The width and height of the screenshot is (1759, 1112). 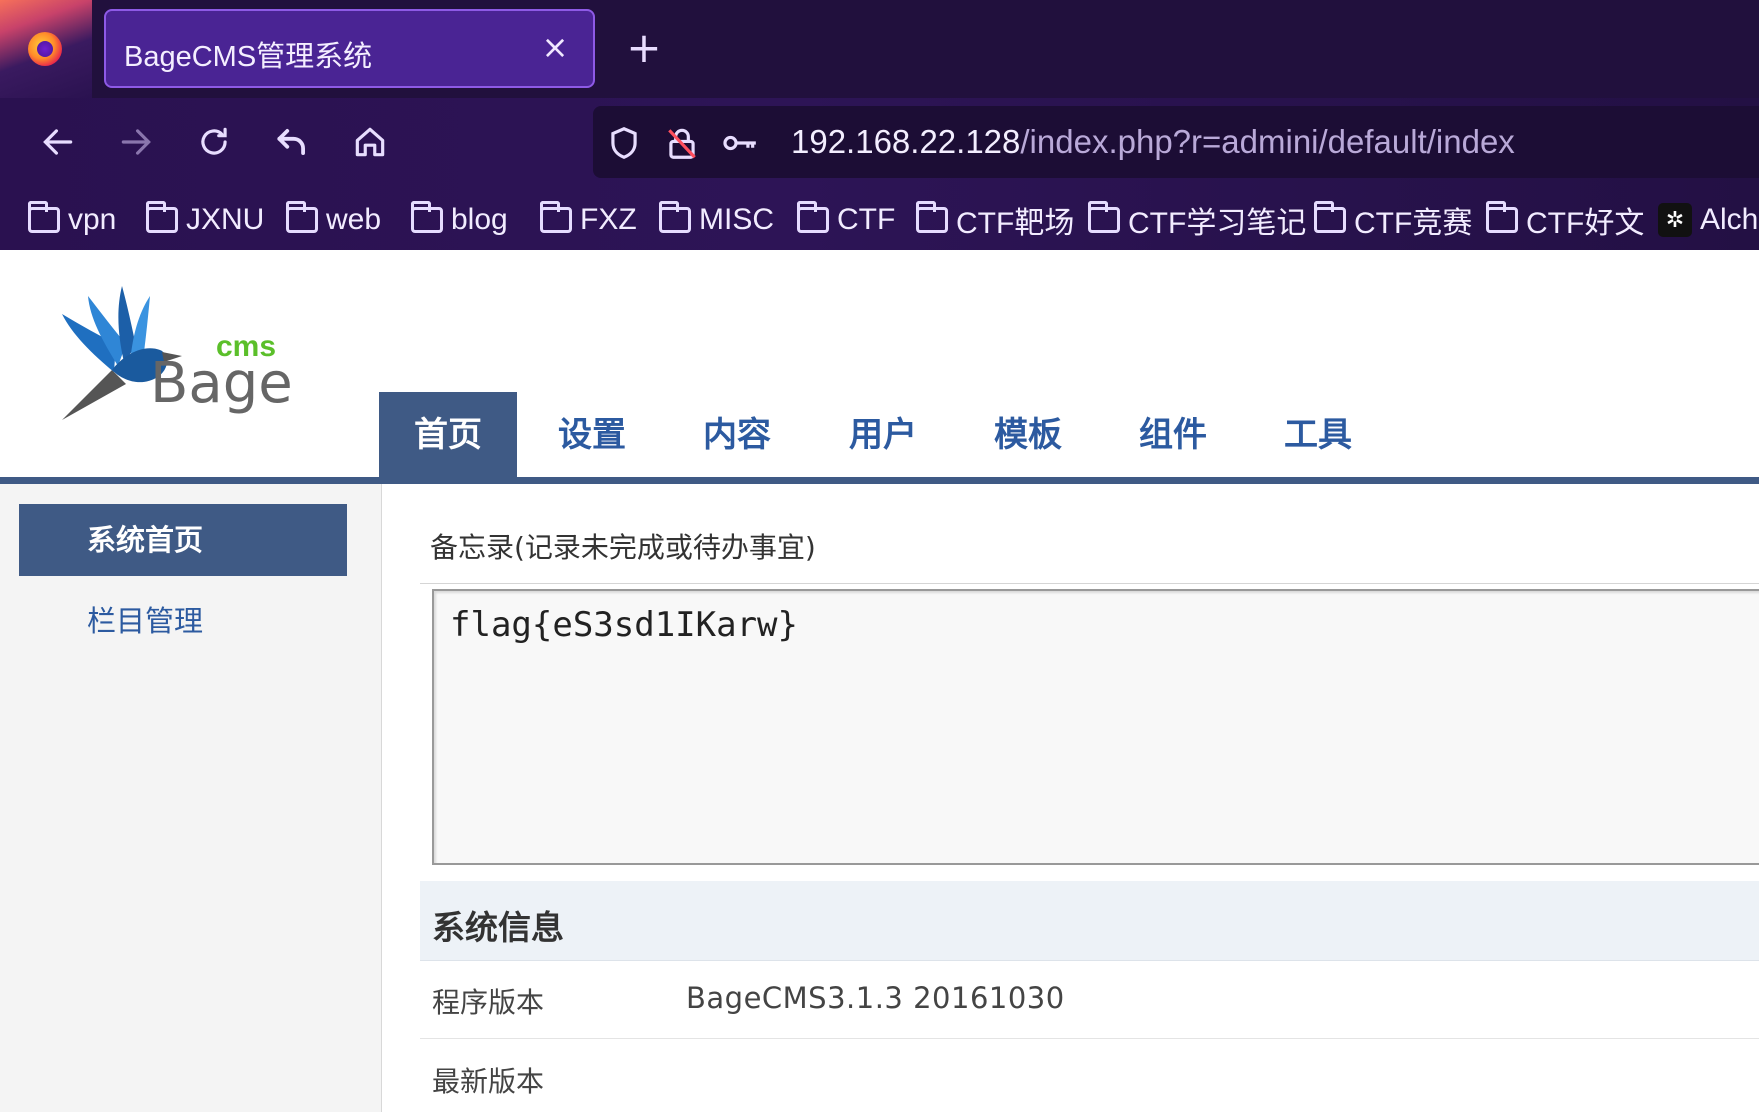 What do you see at coordinates (624, 143) in the screenshot?
I see `shield-icon` at bounding box center [624, 143].